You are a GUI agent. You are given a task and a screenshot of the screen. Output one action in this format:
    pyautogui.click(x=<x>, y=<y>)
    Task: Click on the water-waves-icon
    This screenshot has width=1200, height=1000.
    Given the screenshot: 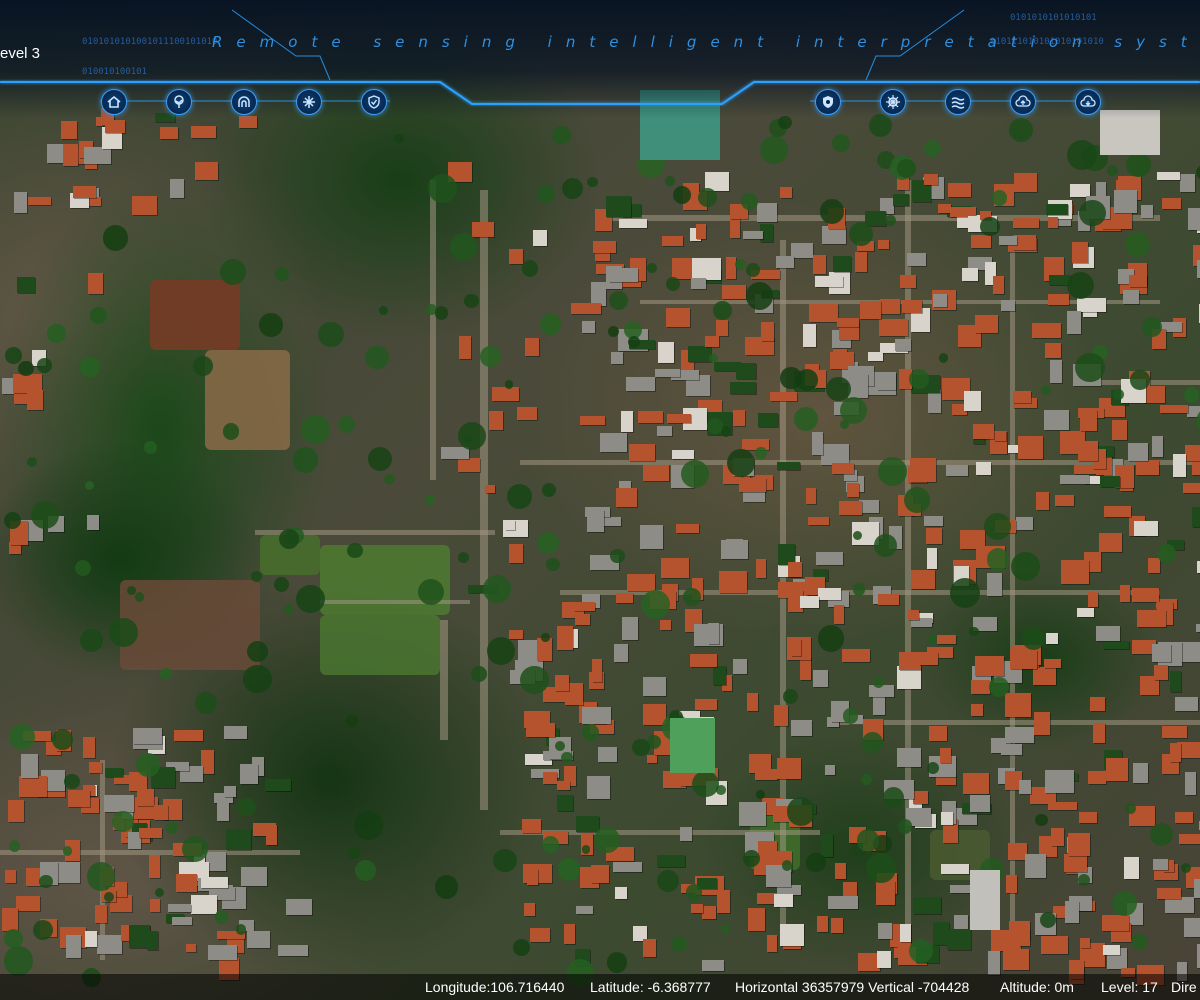 What is the action you would take?
    pyautogui.click(x=958, y=102)
    